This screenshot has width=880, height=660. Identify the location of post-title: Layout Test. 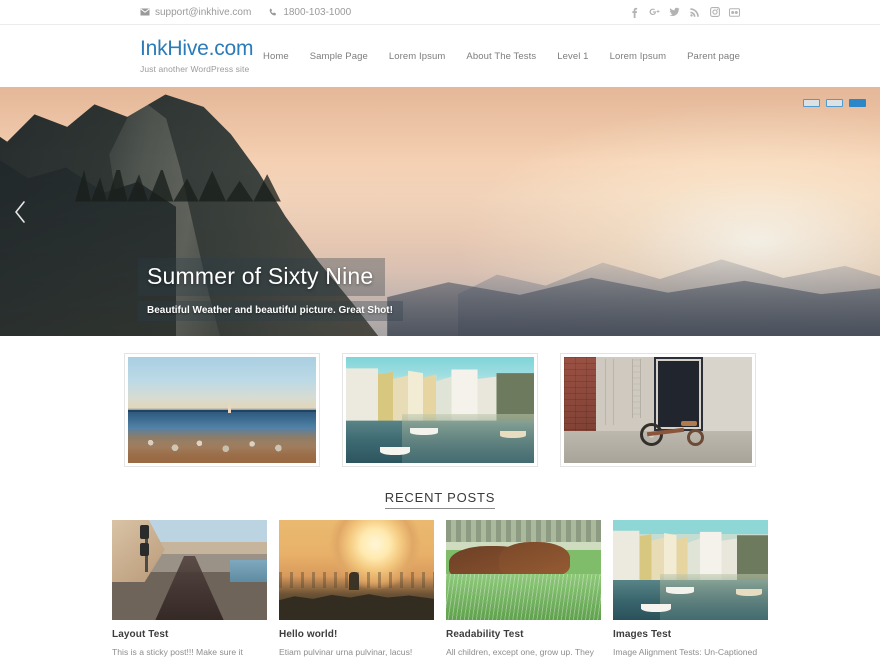
(189, 634).